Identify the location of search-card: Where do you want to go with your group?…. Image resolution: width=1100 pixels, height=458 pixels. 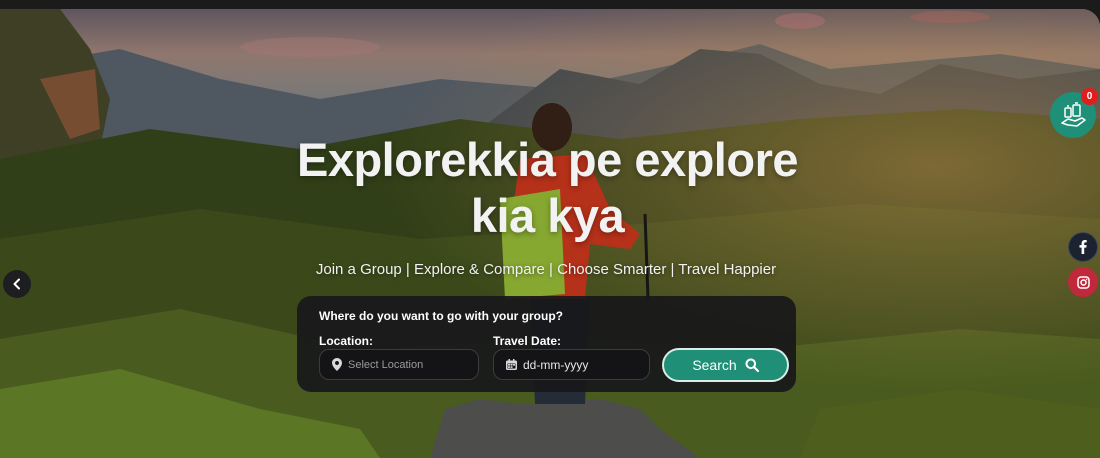
(546, 344).